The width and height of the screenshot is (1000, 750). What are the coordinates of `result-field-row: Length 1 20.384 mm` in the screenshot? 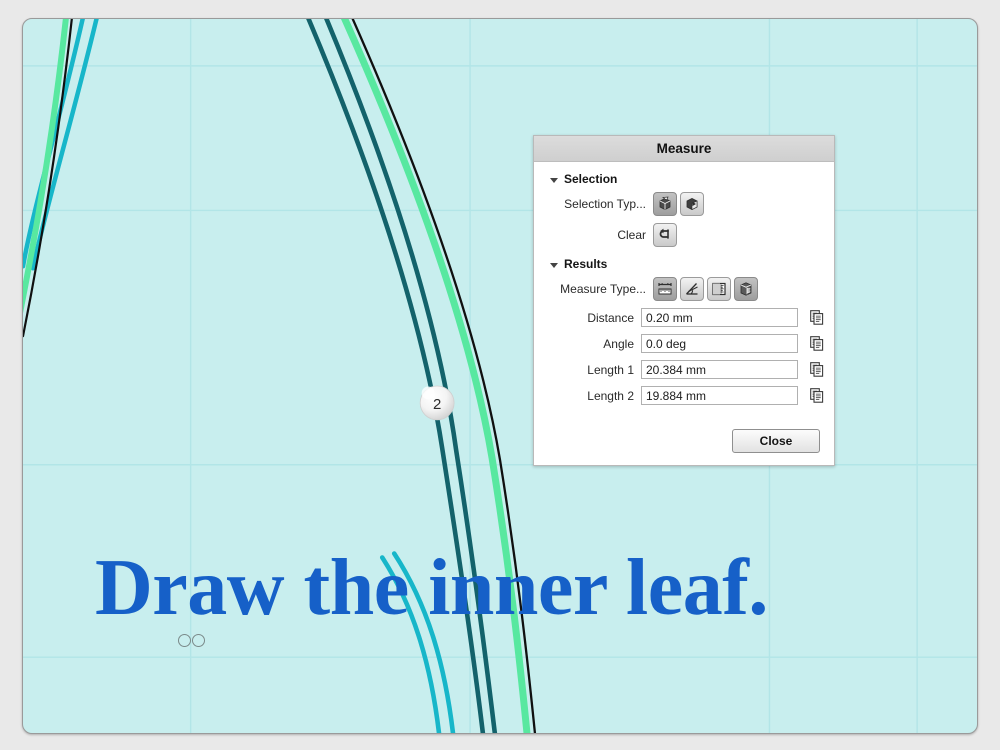 It's located at (684, 369).